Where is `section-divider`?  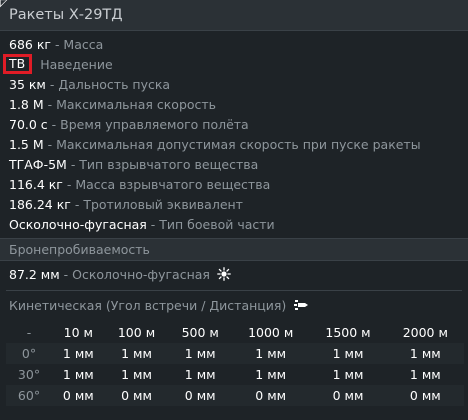 section-divider is located at coordinates (234, 290).